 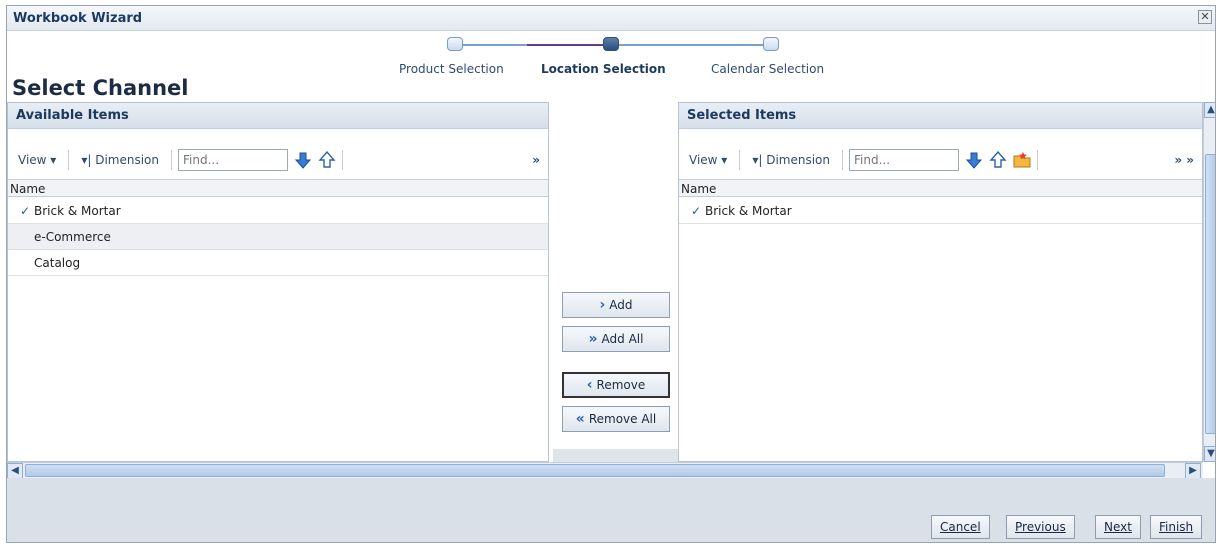 I want to click on double-chevron-right-icon: », so click(x=593, y=339).